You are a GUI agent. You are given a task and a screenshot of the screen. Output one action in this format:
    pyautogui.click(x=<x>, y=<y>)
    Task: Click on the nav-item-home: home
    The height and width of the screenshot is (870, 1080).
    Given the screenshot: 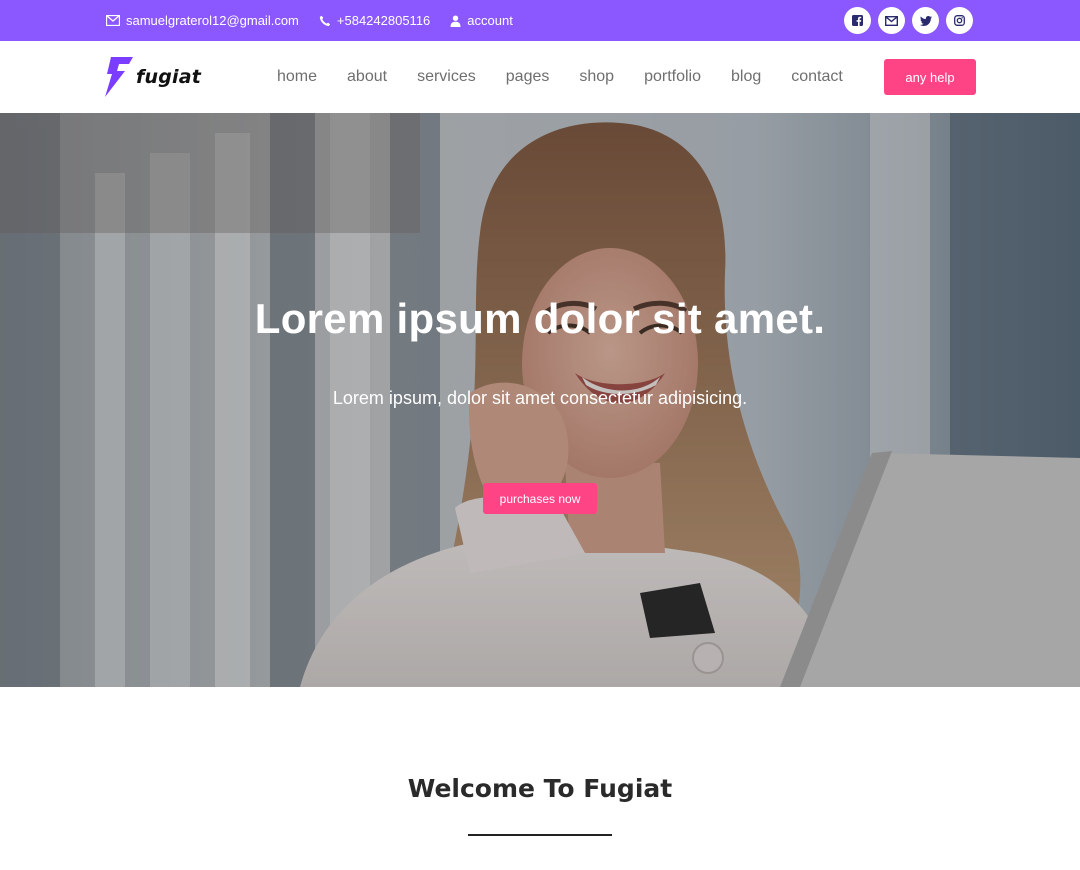 What is the action you would take?
    pyautogui.click(x=297, y=77)
    